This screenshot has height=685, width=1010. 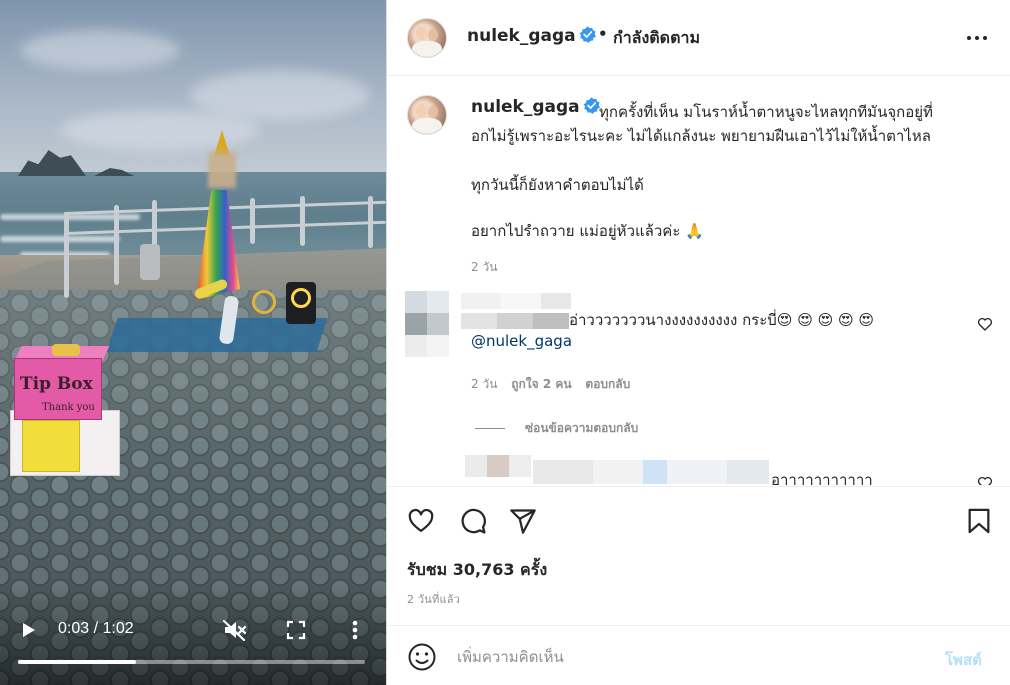 I want to click on caption-username-link: nulek_gaga, so click(x=535, y=108).